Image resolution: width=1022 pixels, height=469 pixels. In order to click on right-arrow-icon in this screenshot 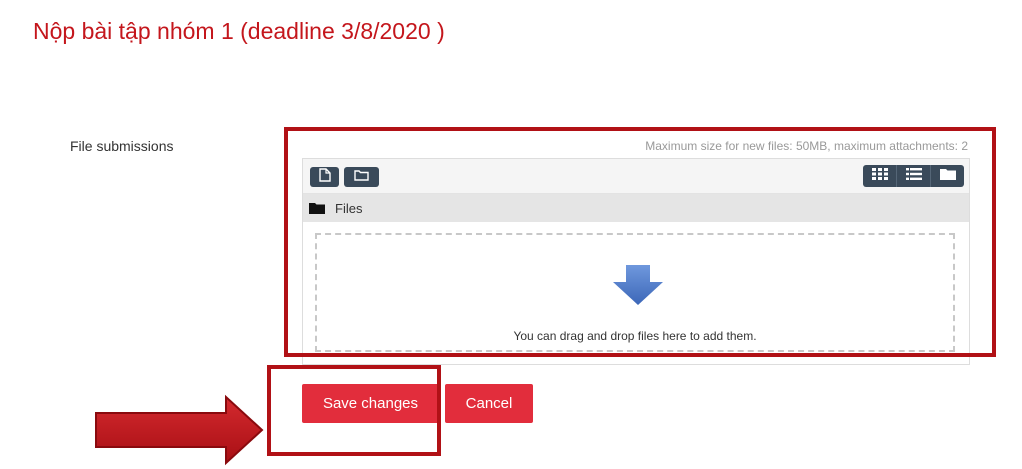, I will do `click(179, 431)`.